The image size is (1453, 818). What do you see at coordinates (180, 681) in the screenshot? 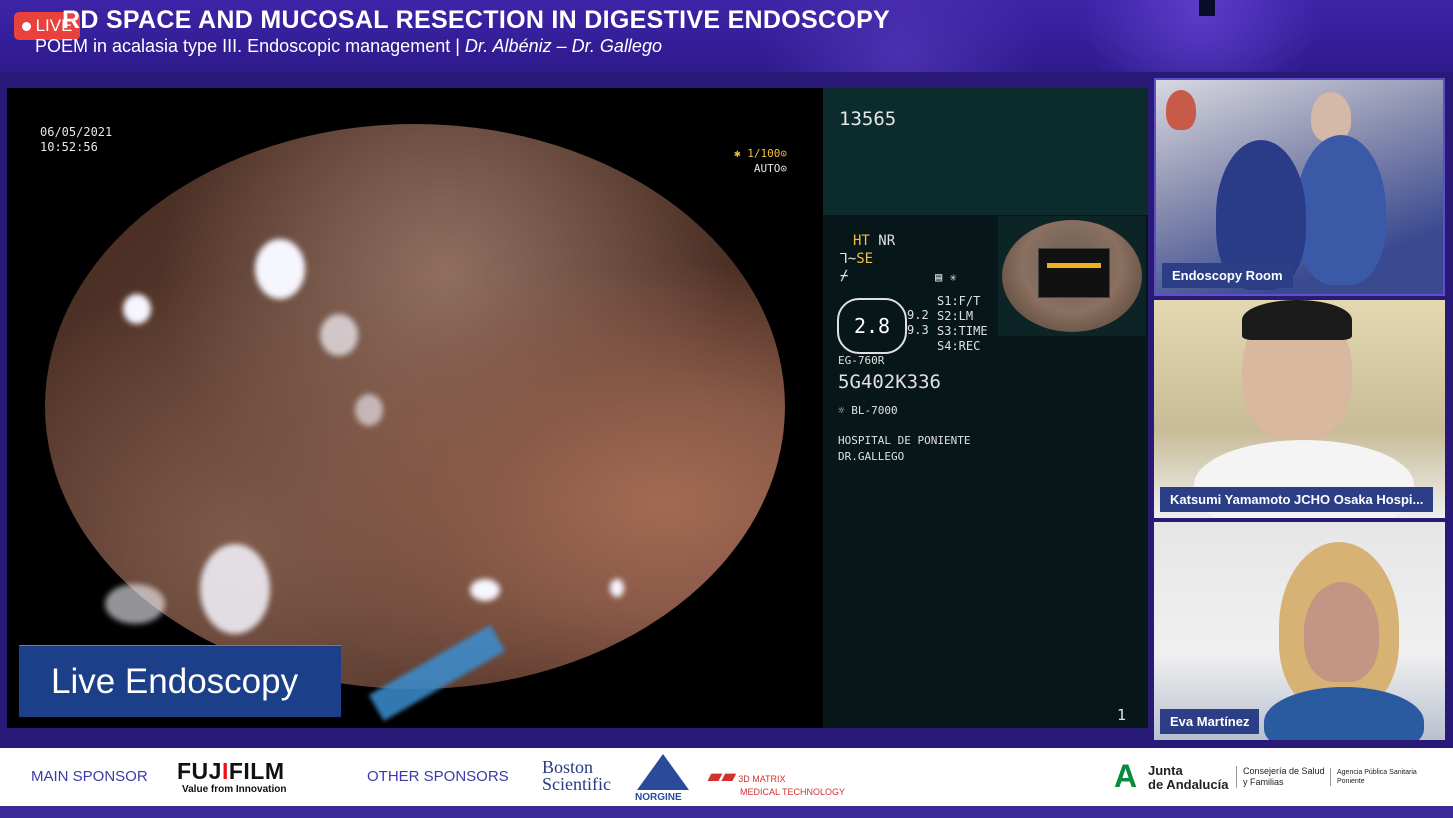
I see `live-endoscopy-banner: Live Endoscopy` at bounding box center [180, 681].